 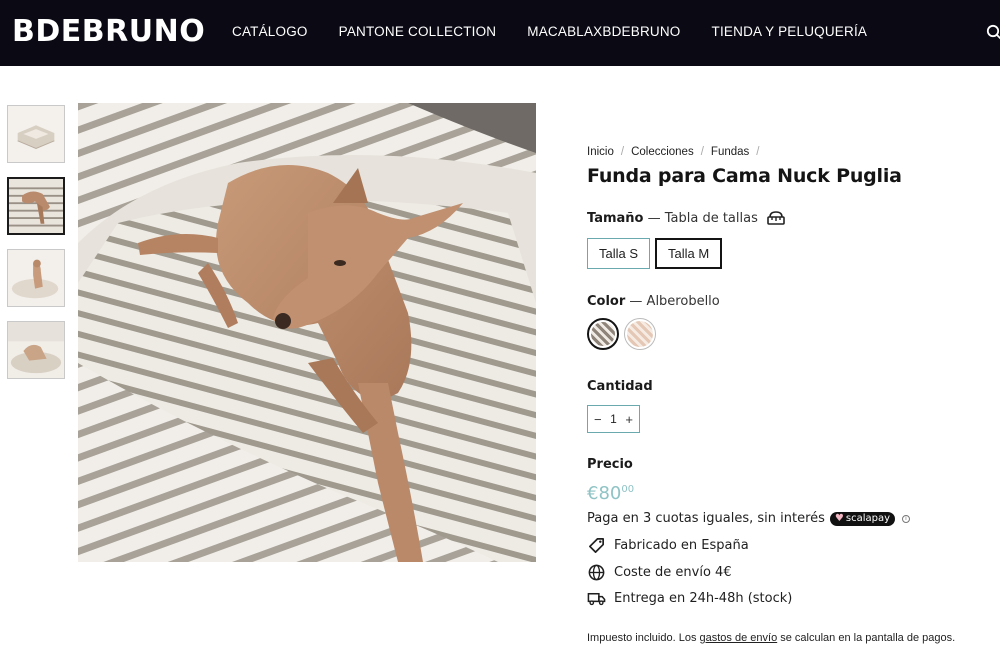 I want to click on nav-pantone-collection: PANTONE COLLECTION, so click(x=418, y=31).